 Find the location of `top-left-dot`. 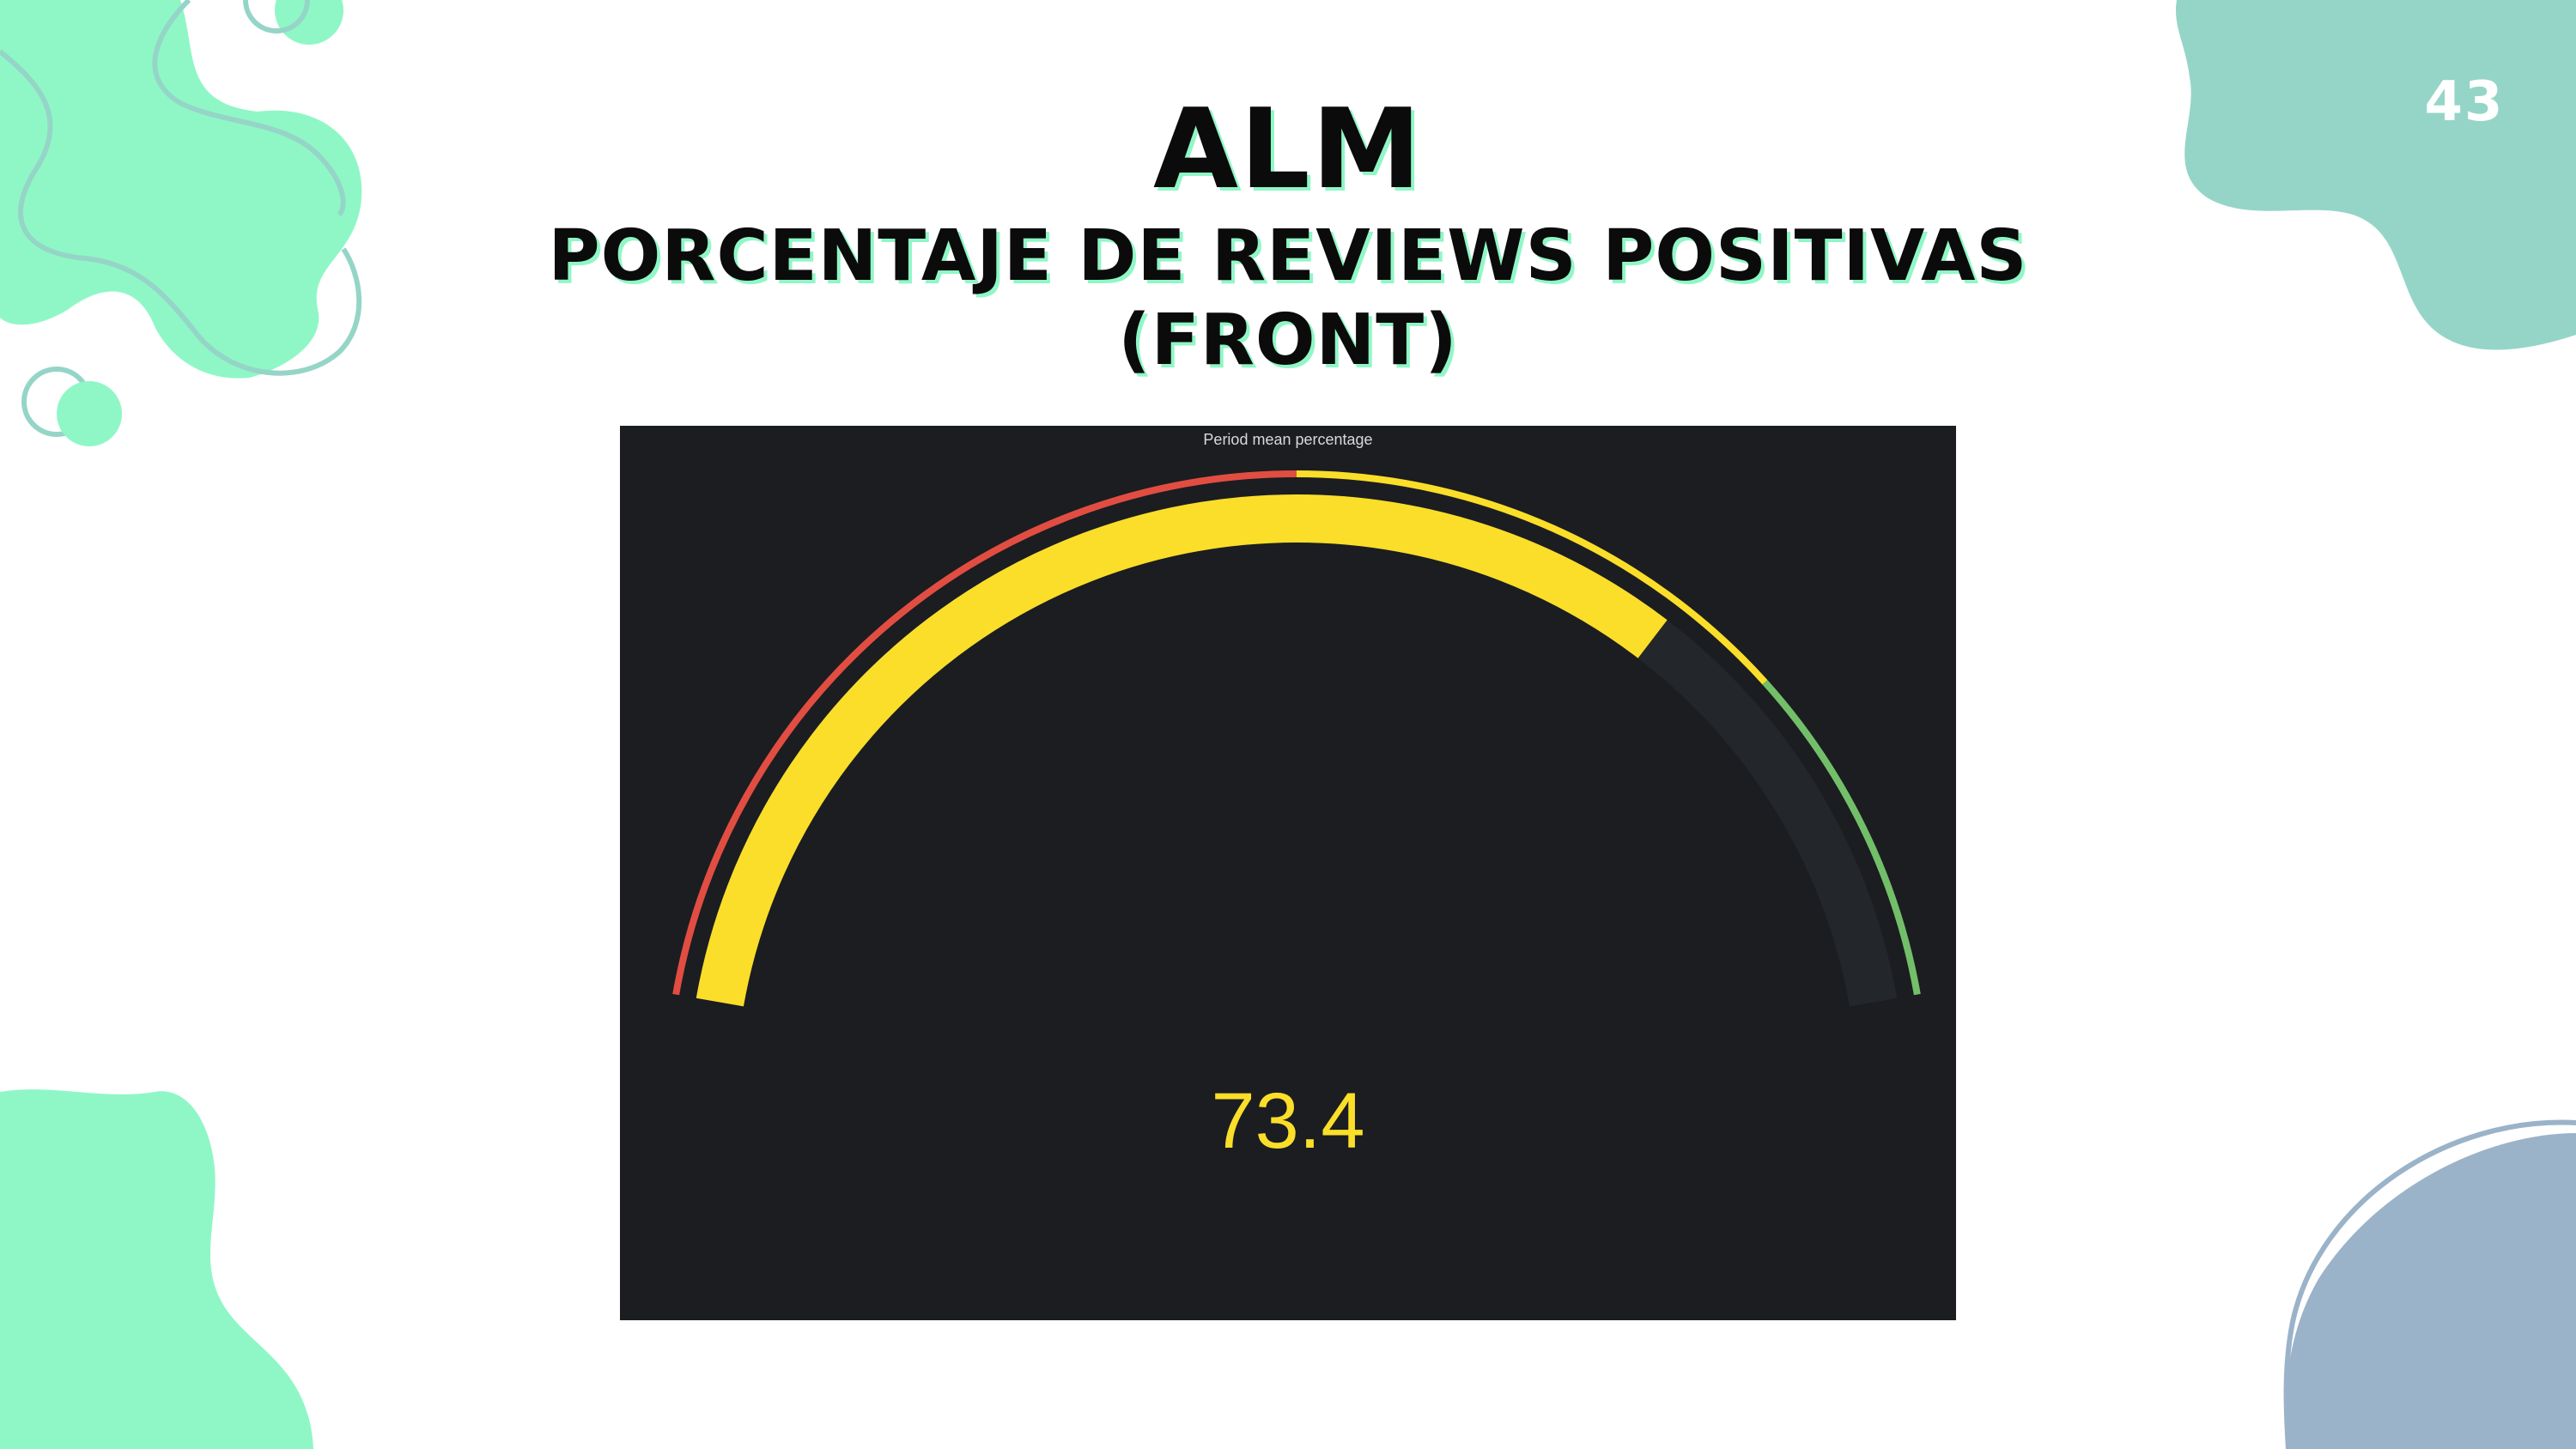

top-left-dot is located at coordinates (90, 413).